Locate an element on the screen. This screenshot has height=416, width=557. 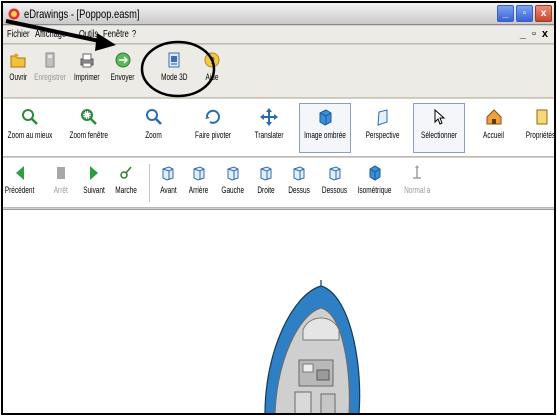
zoom-fit-button: Zoom au mieux is located at coordinates (30, 123).